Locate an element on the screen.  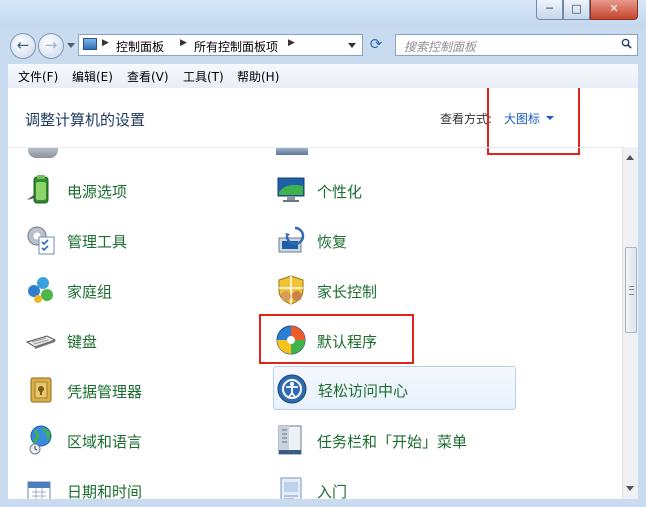
power-options-icon is located at coordinates (38, 189).